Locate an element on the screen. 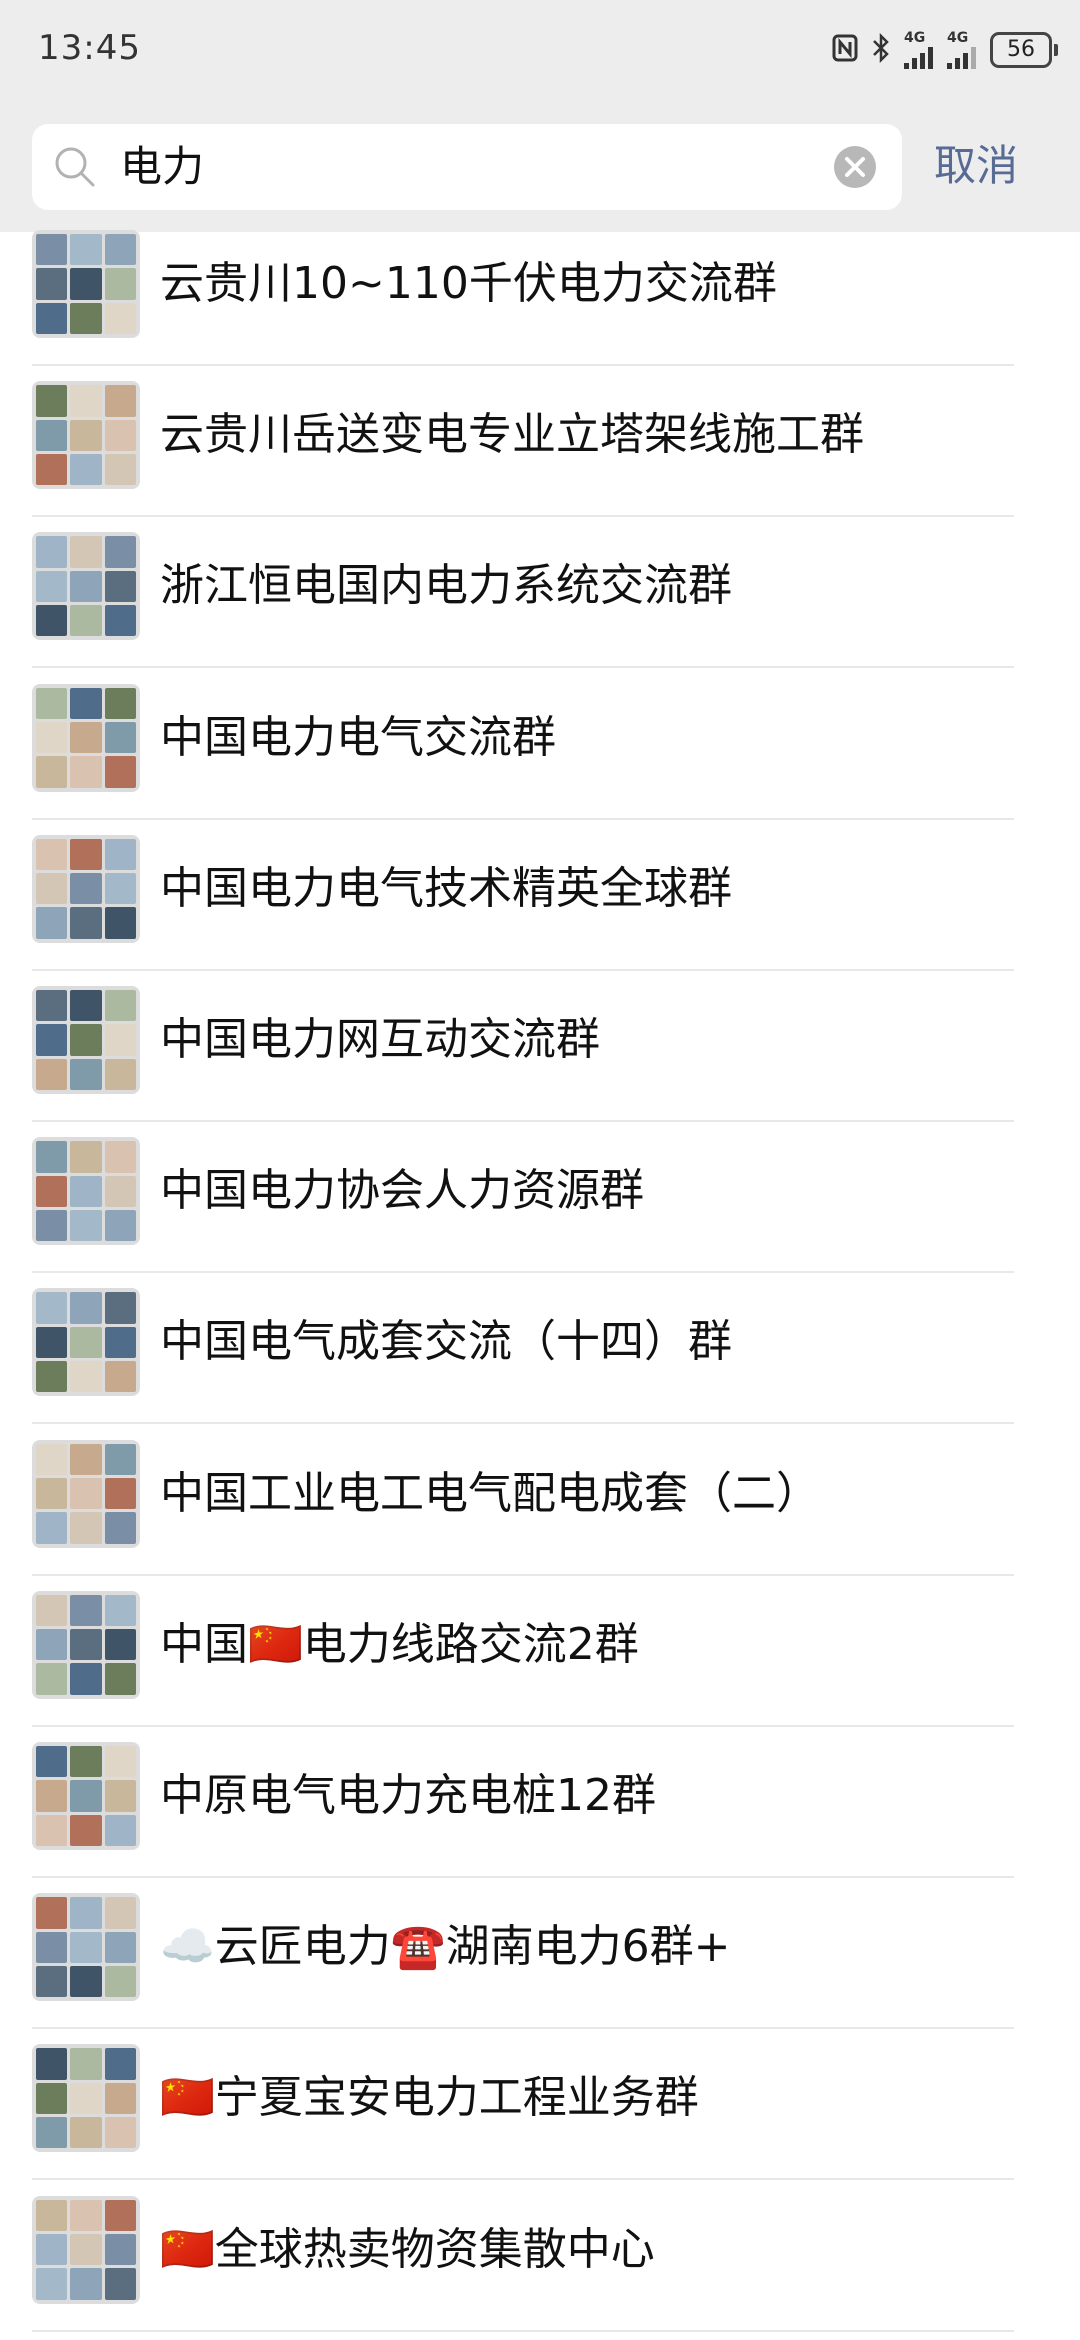 This screenshot has height=2340, width=1080. list-item: 中国🇨🇳电力线路交流2群 is located at coordinates (540, 1652).